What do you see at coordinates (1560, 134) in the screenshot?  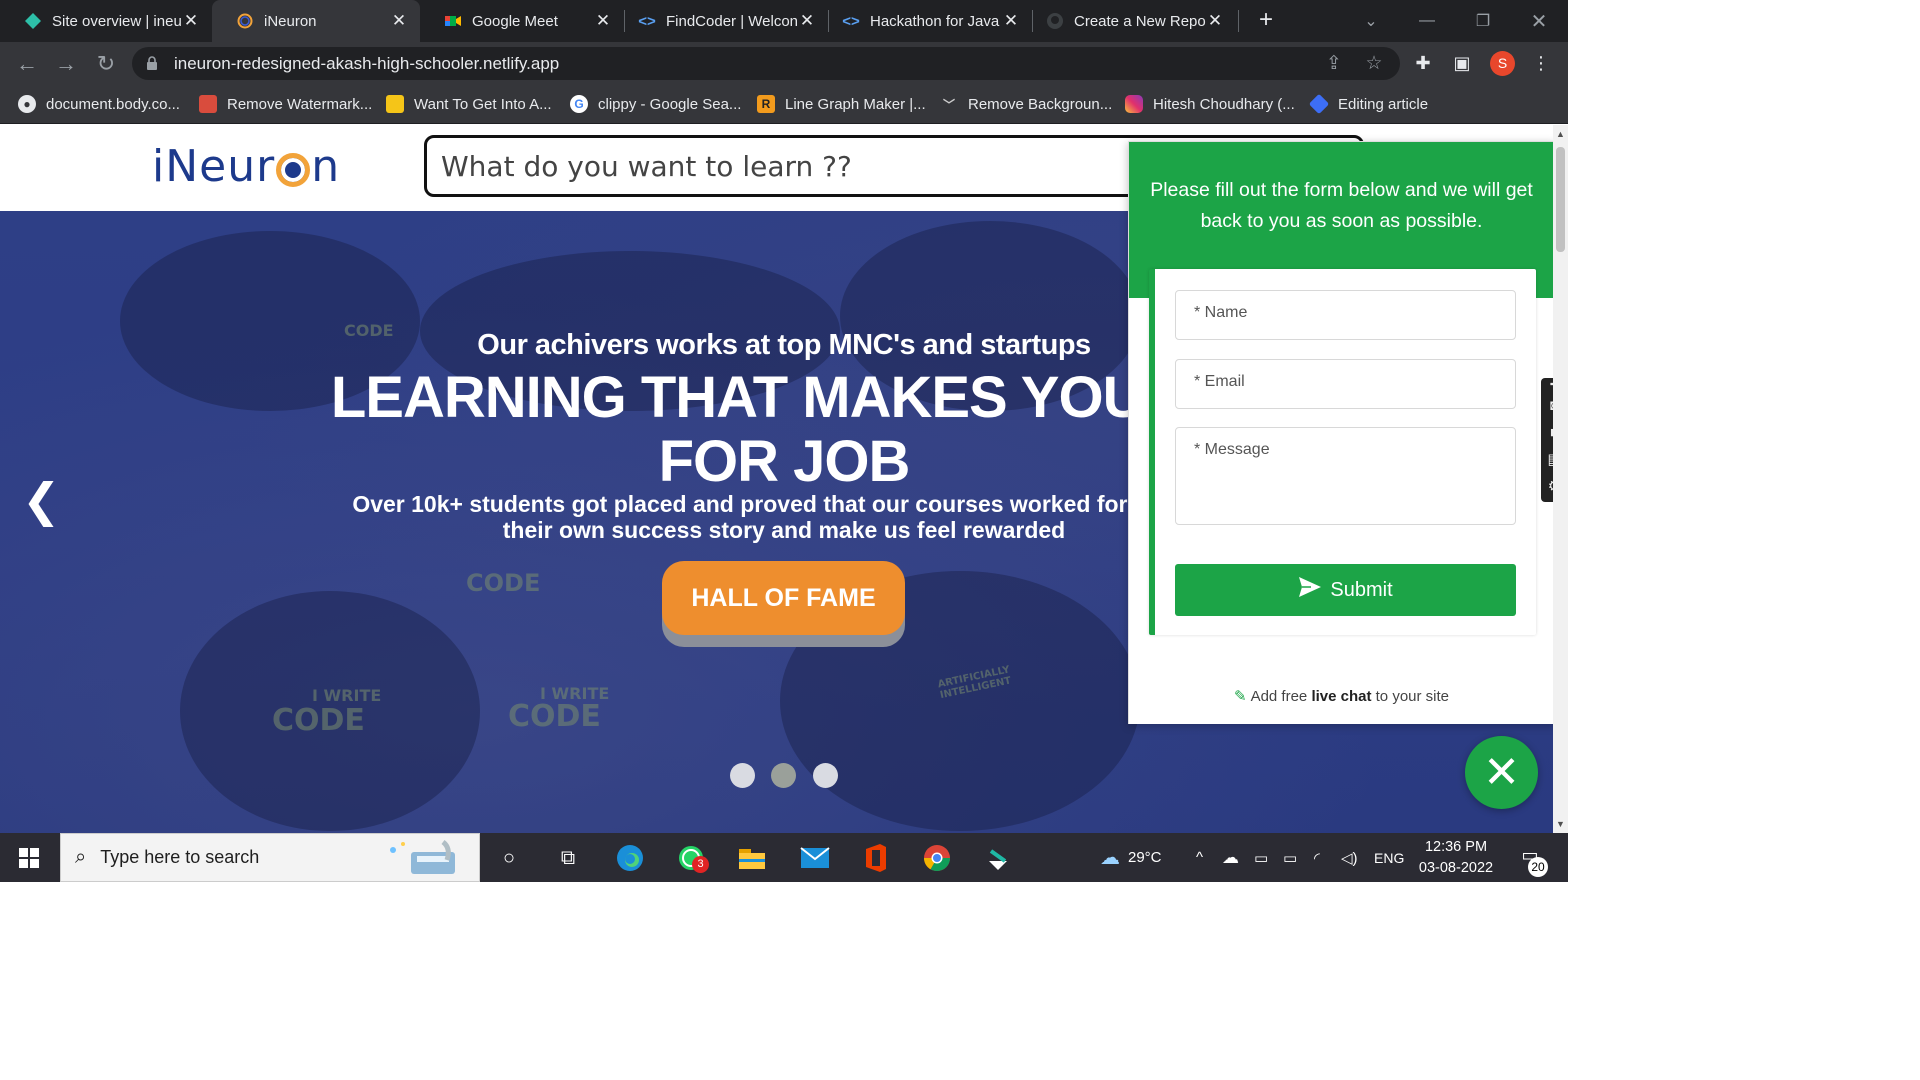 I see `scroll-up-arrow-icon: ▲` at bounding box center [1560, 134].